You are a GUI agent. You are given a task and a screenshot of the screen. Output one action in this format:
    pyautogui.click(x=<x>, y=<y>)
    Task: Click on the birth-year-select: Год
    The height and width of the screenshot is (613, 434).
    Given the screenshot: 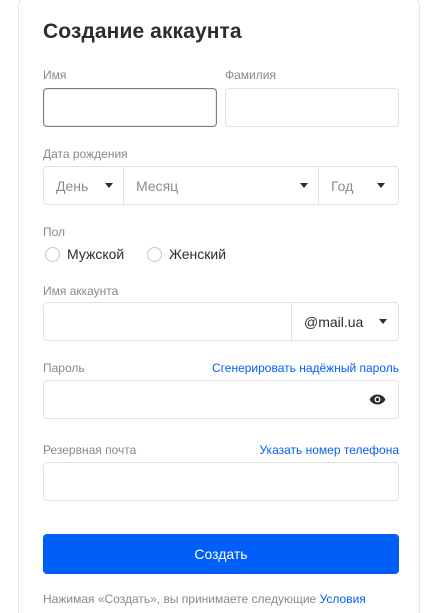 What is the action you would take?
    pyautogui.click(x=358, y=185)
    